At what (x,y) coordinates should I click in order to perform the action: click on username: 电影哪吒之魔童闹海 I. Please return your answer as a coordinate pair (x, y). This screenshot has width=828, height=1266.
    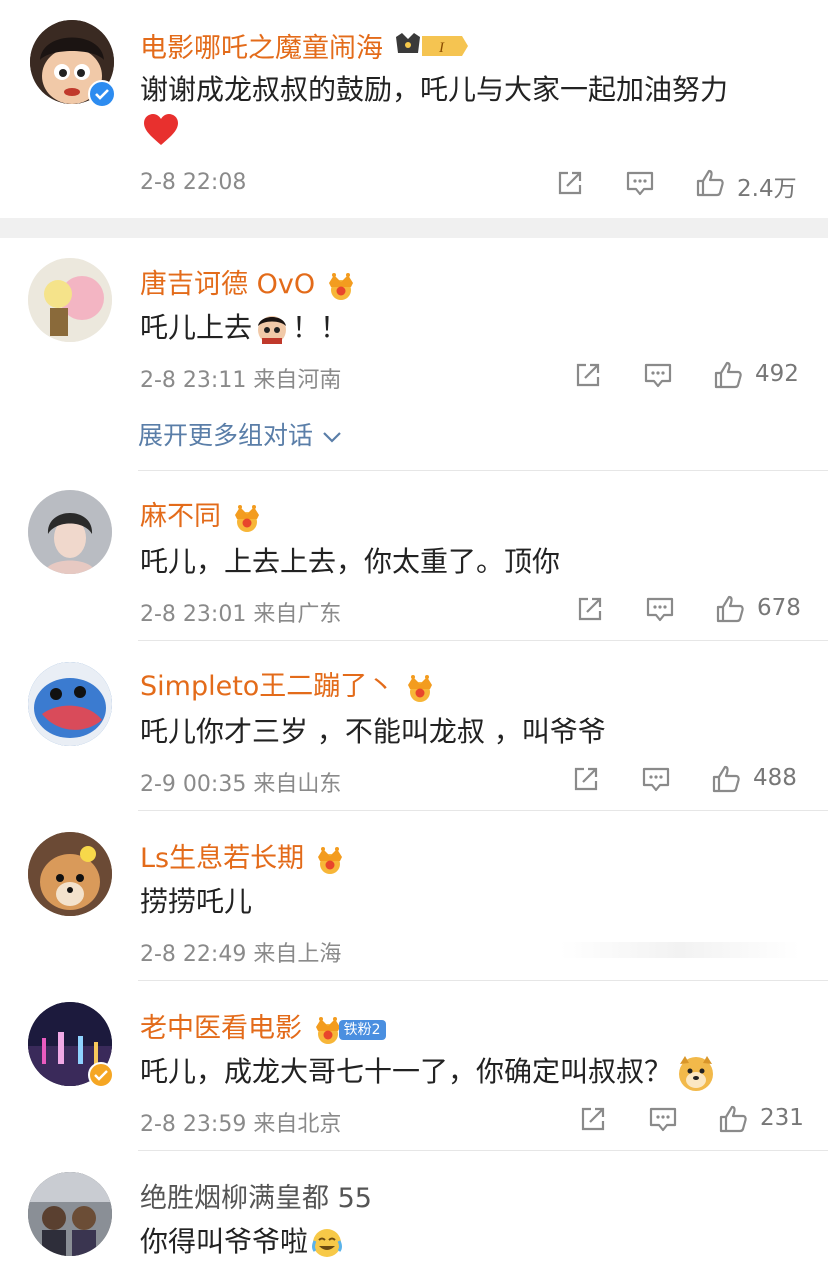
    Looking at the image, I should click on (305, 47).